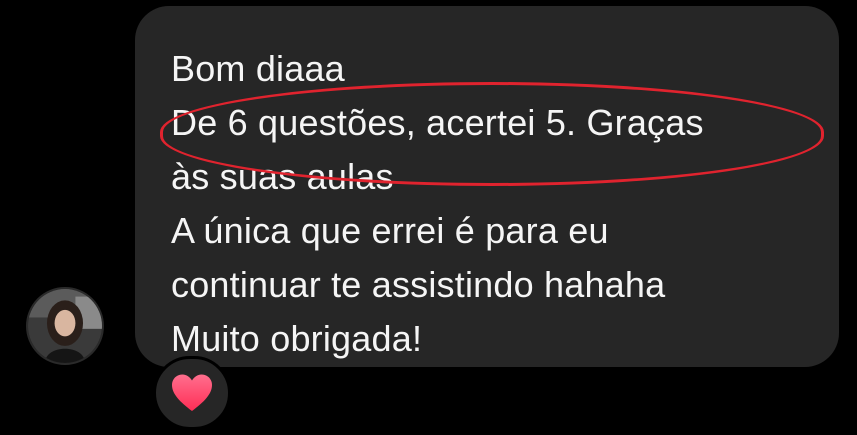 The width and height of the screenshot is (857, 435). I want to click on message-line: às suas aulas, so click(282, 176).